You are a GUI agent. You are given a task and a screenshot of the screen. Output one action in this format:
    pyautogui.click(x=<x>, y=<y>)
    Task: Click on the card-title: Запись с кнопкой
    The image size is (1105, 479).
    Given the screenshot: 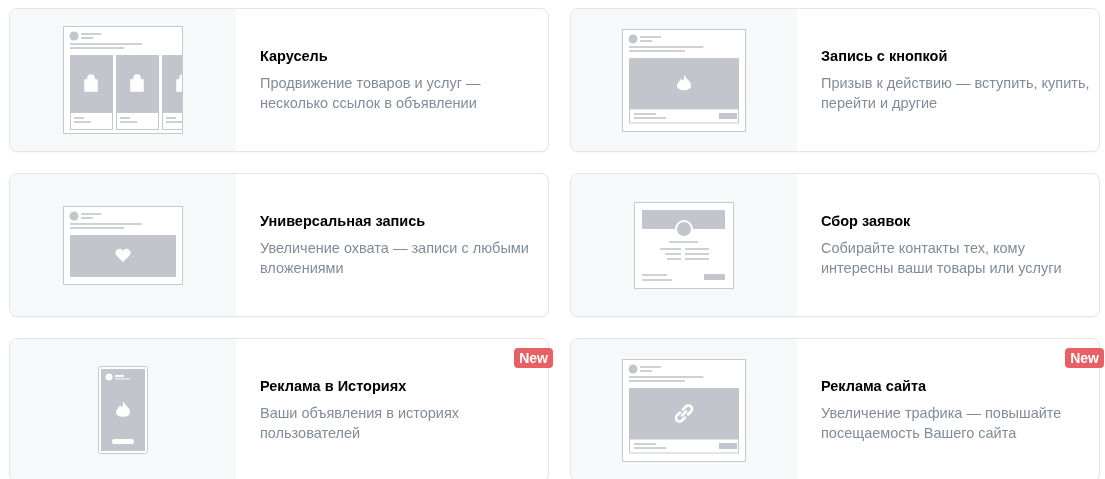 What is the action you would take?
    pyautogui.click(x=885, y=55)
    